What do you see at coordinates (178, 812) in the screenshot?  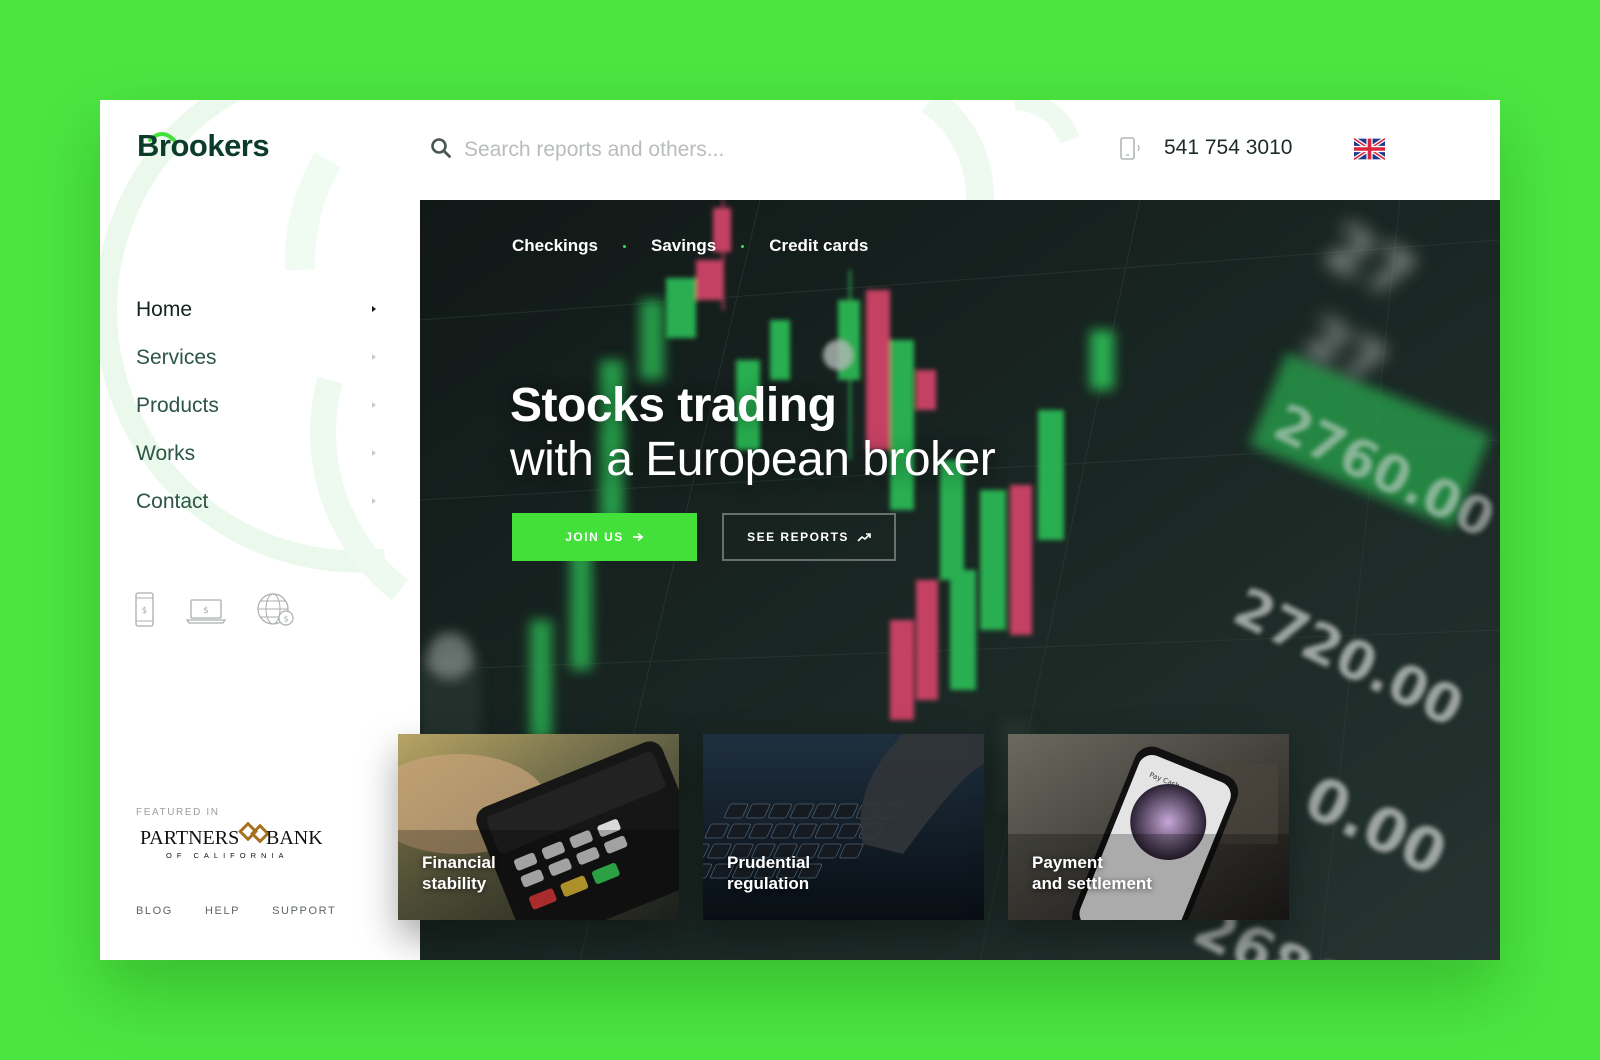 I see `featured-label: FEATURED IN` at bounding box center [178, 812].